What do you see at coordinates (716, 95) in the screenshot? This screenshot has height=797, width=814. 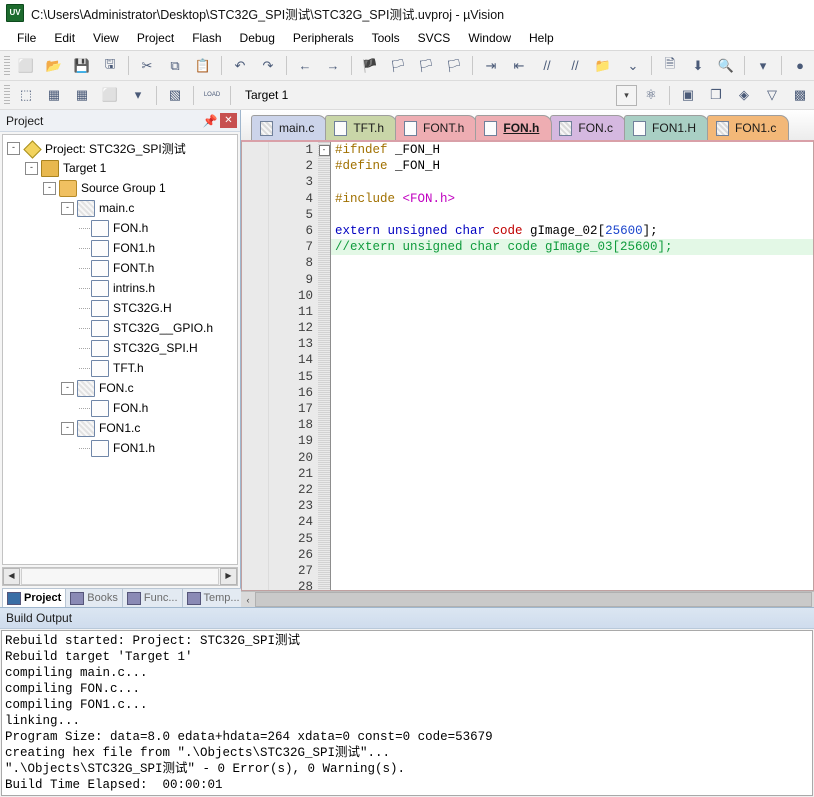 I see `multi-project-icon: ❐` at bounding box center [716, 95].